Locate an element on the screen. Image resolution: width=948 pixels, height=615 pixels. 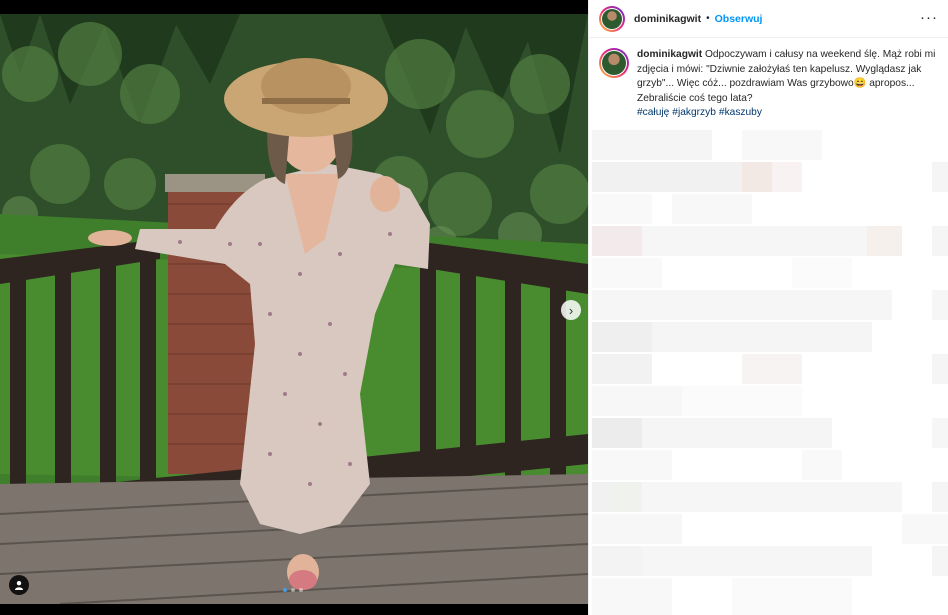
hashtag-link: #kaszuby is located at coordinates (740, 112).